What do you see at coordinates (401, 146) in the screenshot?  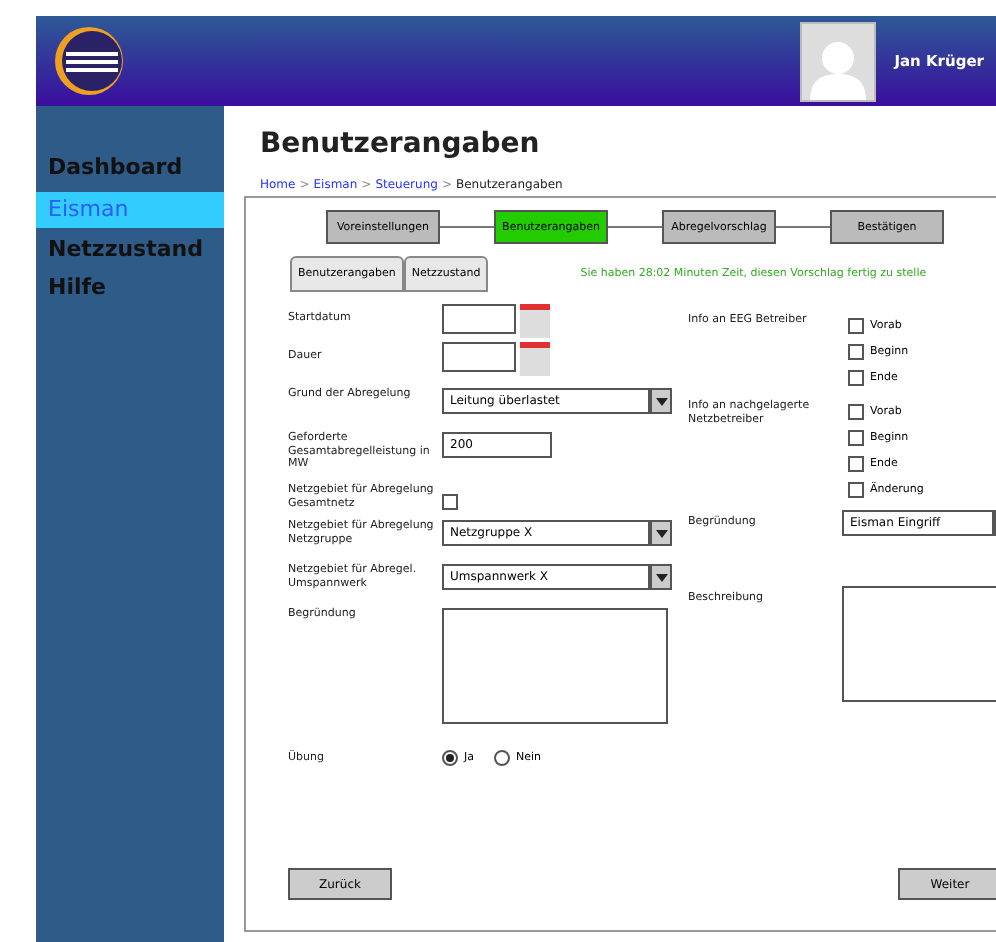 I see `page-title: Benutzerangaben` at bounding box center [401, 146].